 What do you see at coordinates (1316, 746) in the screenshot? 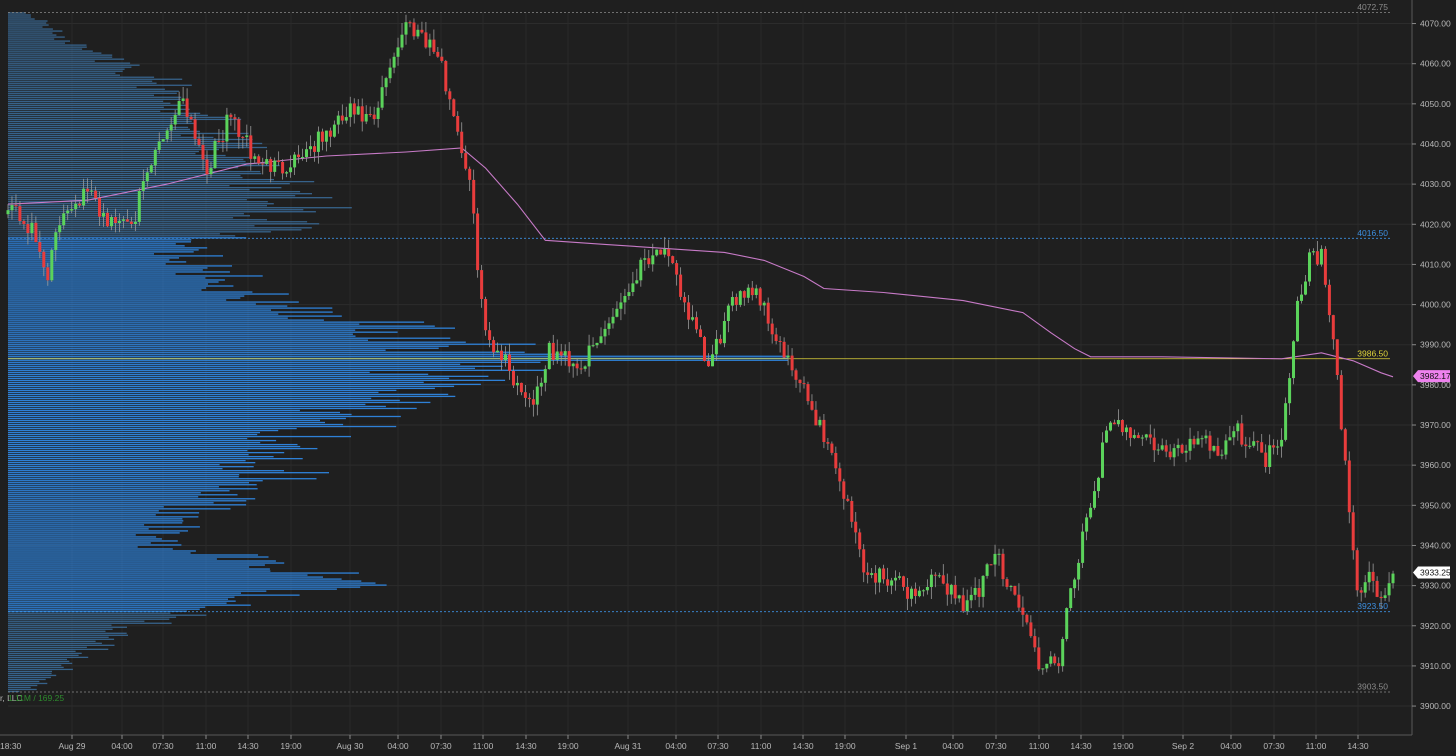
I see `x-tick-label: 11:00` at bounding box center [1316, 746].